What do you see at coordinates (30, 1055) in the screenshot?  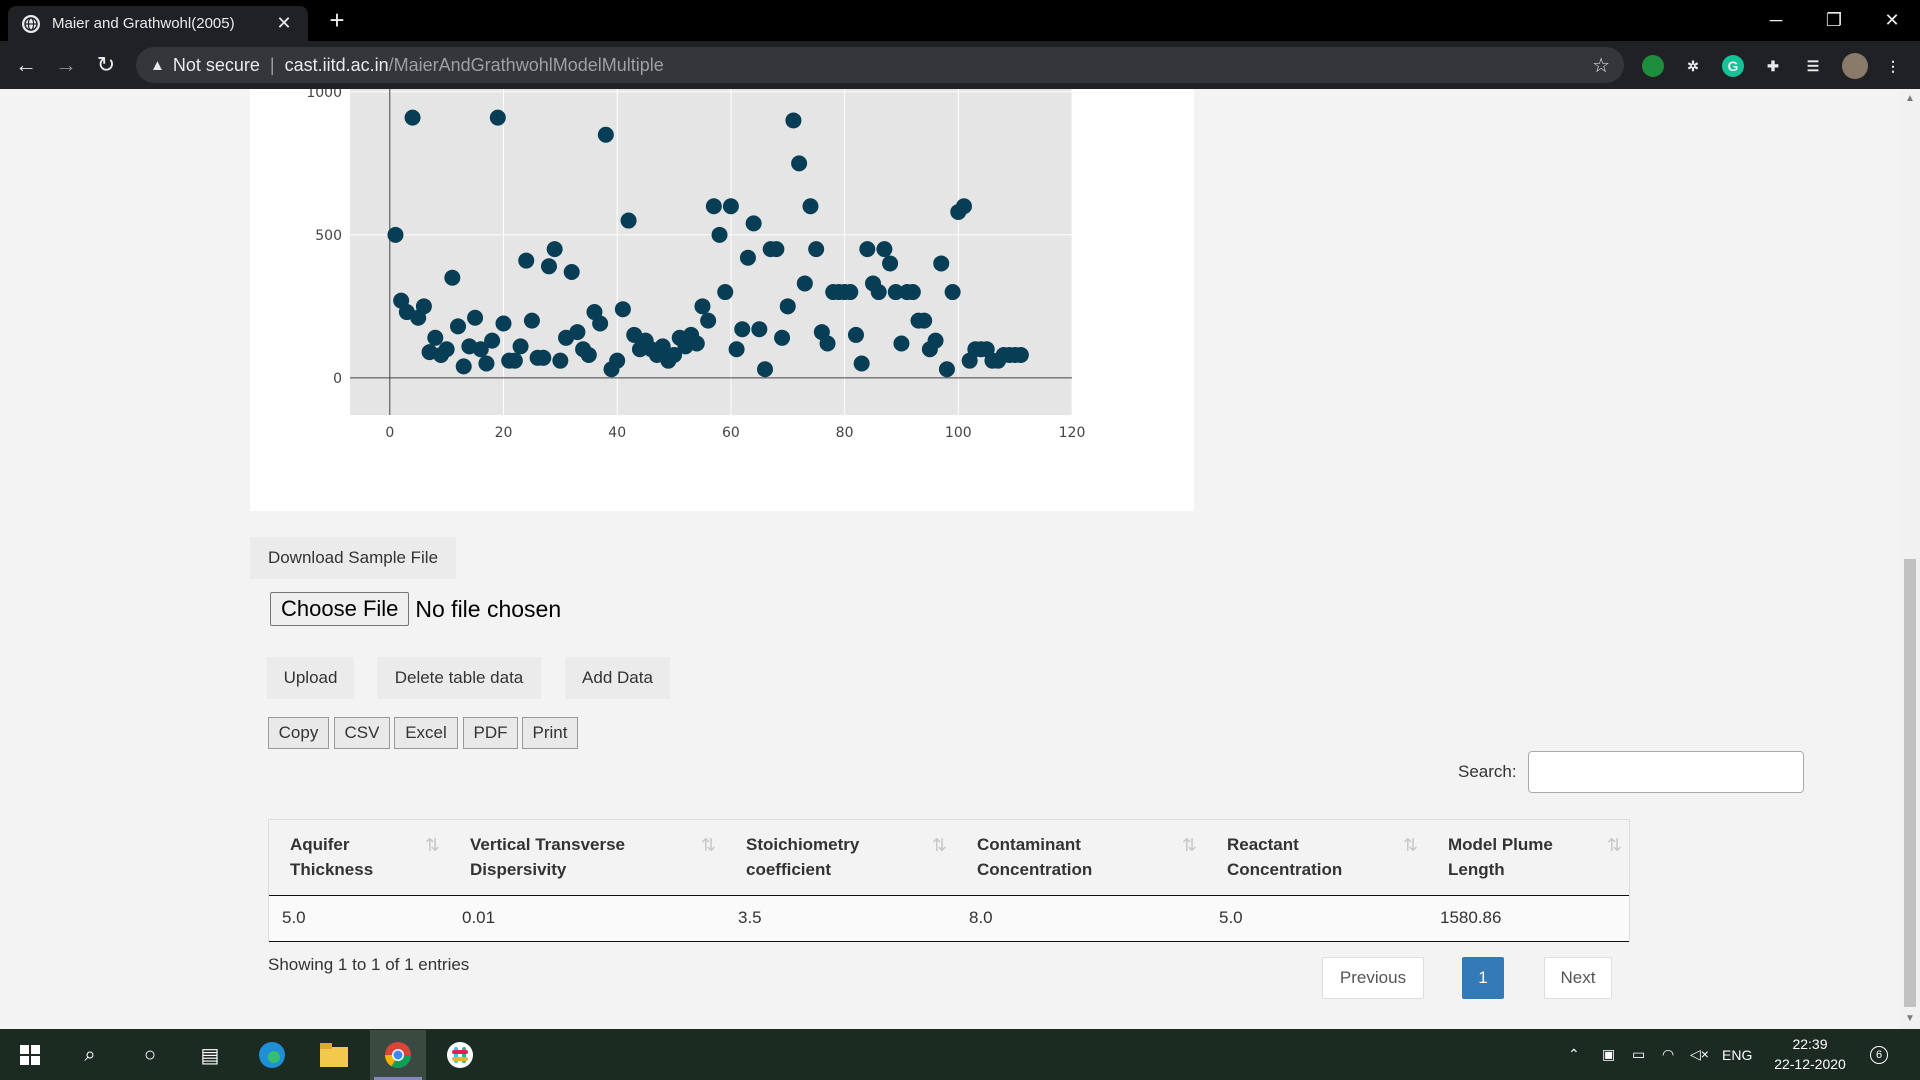 I see `windows-start-icon` at bounding box center [30, 1055].